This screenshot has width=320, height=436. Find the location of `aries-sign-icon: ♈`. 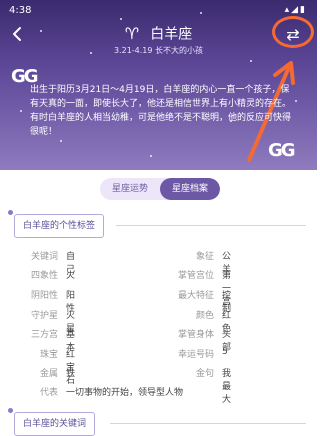

aries-sign-icon: ♈ is located at coordinates (132, 33).